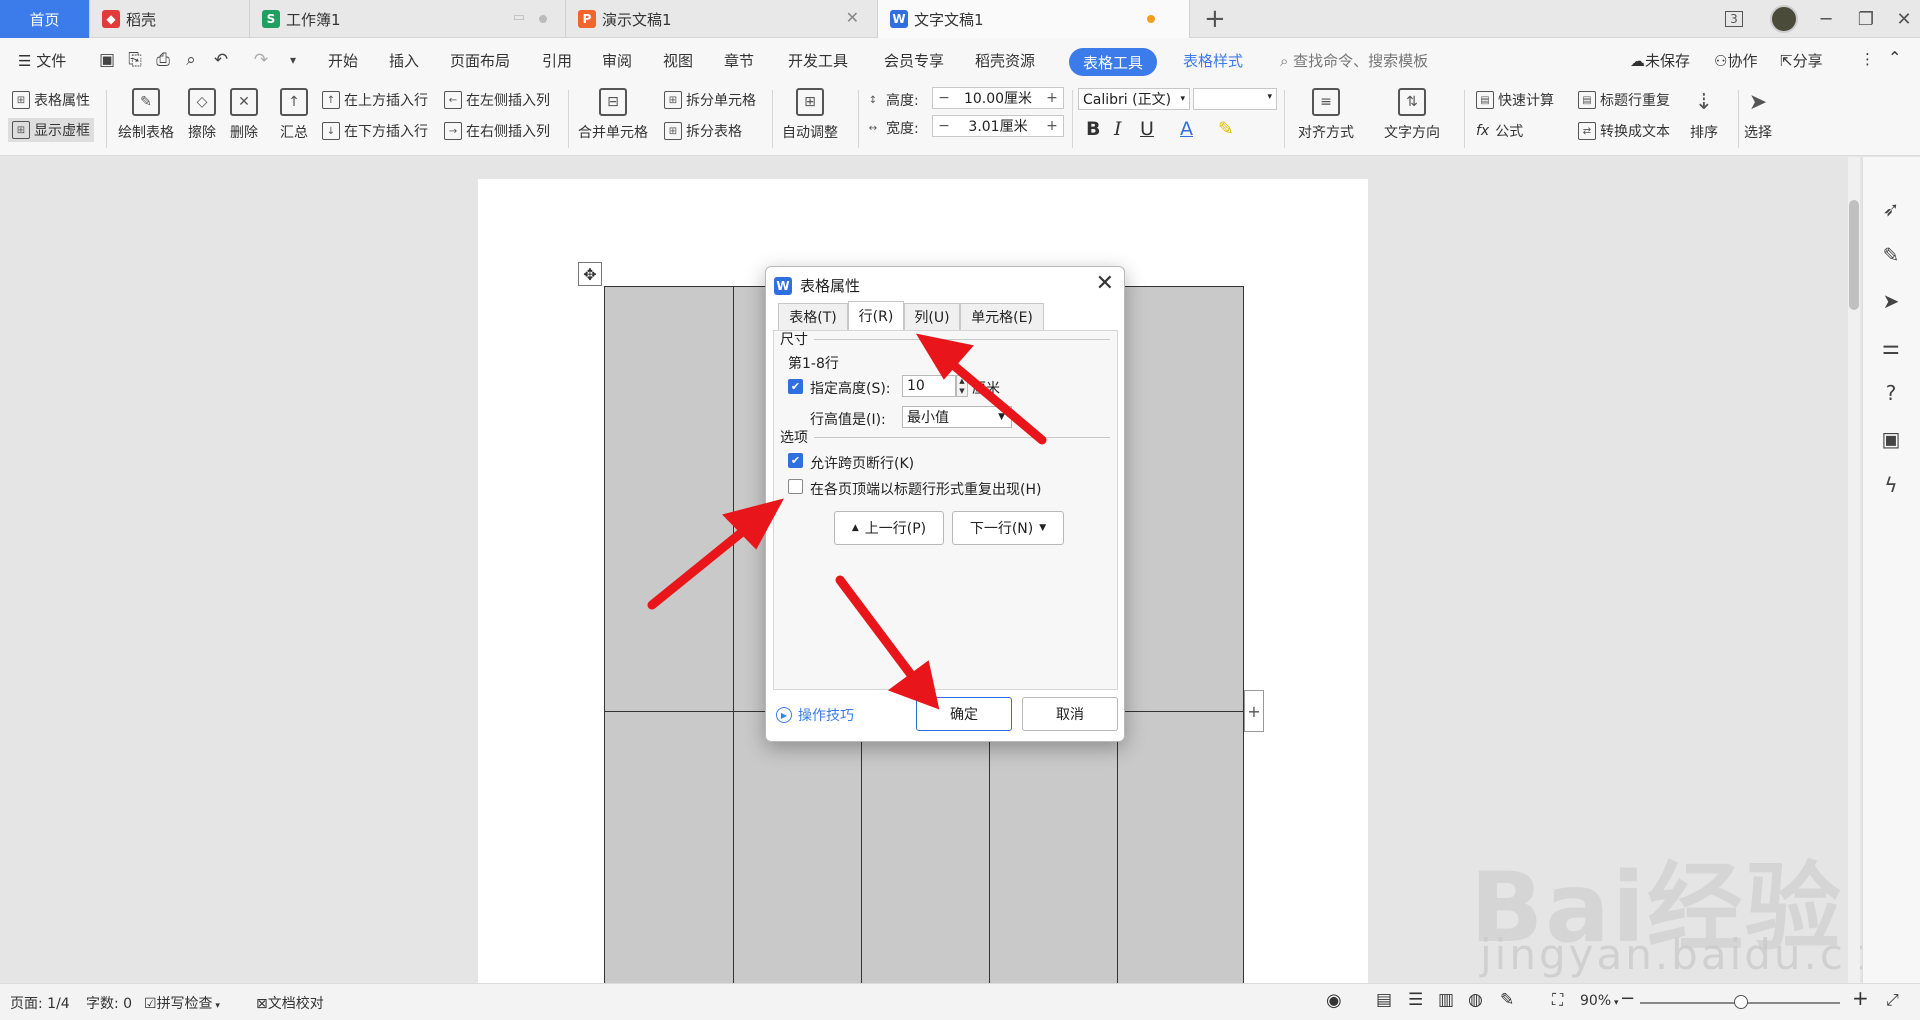 The height and width of the screenshot is (1020, 1920). Describe the element at coordinates (557, 60) in the screenshot. I see `menu-reference: 引用` at that location.